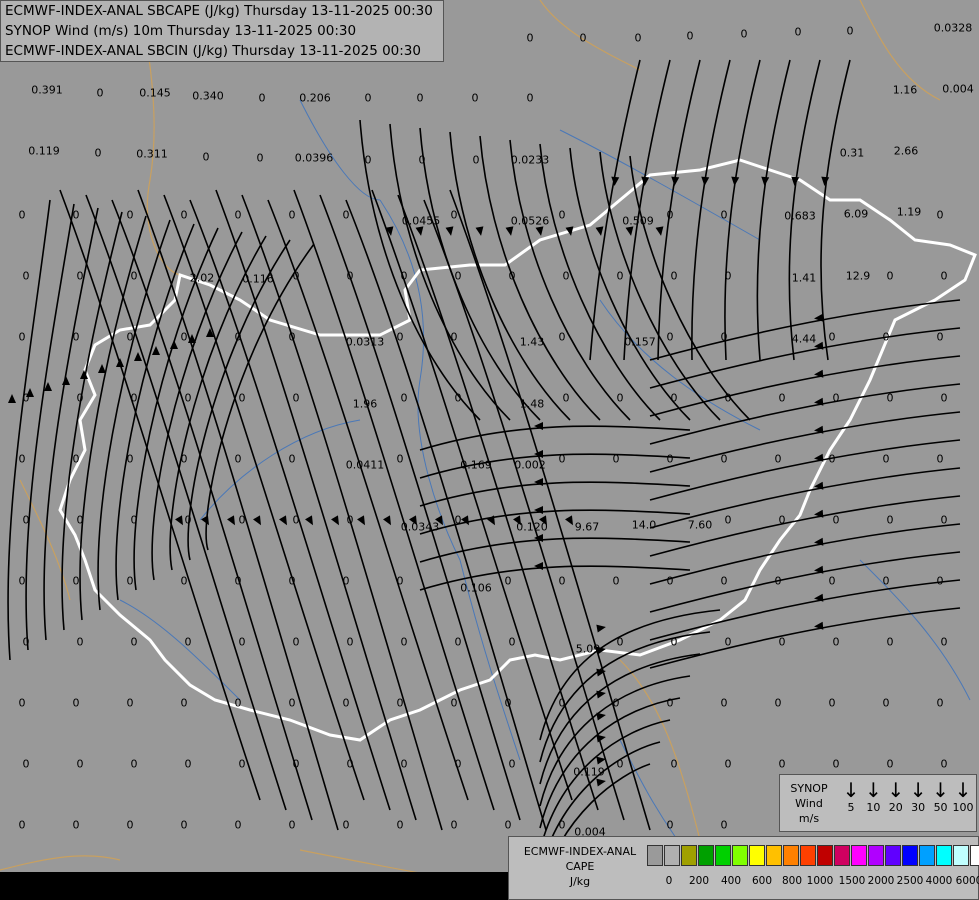  Describe the element at coordinates (530, 465) in the screenshot. I see `cape-value: 0.002` at that location.